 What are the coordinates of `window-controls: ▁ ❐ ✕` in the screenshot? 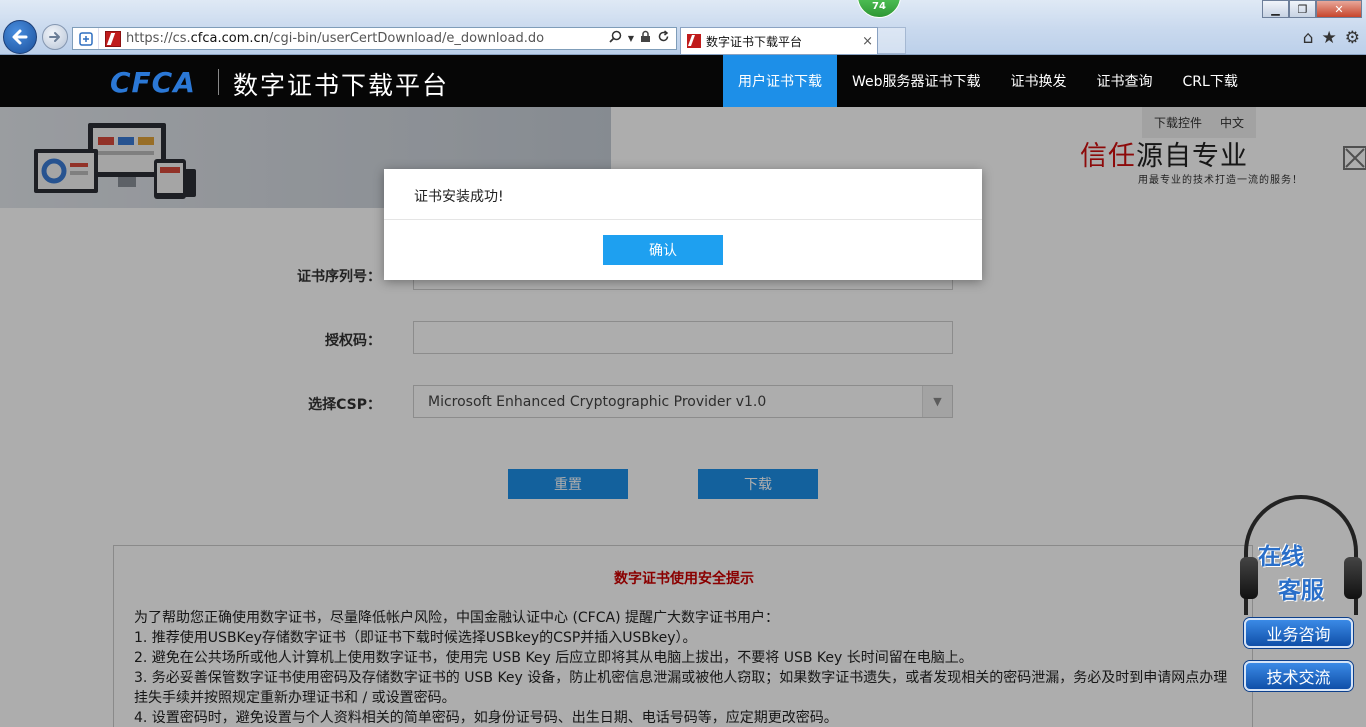 It's located at (1312, 9).